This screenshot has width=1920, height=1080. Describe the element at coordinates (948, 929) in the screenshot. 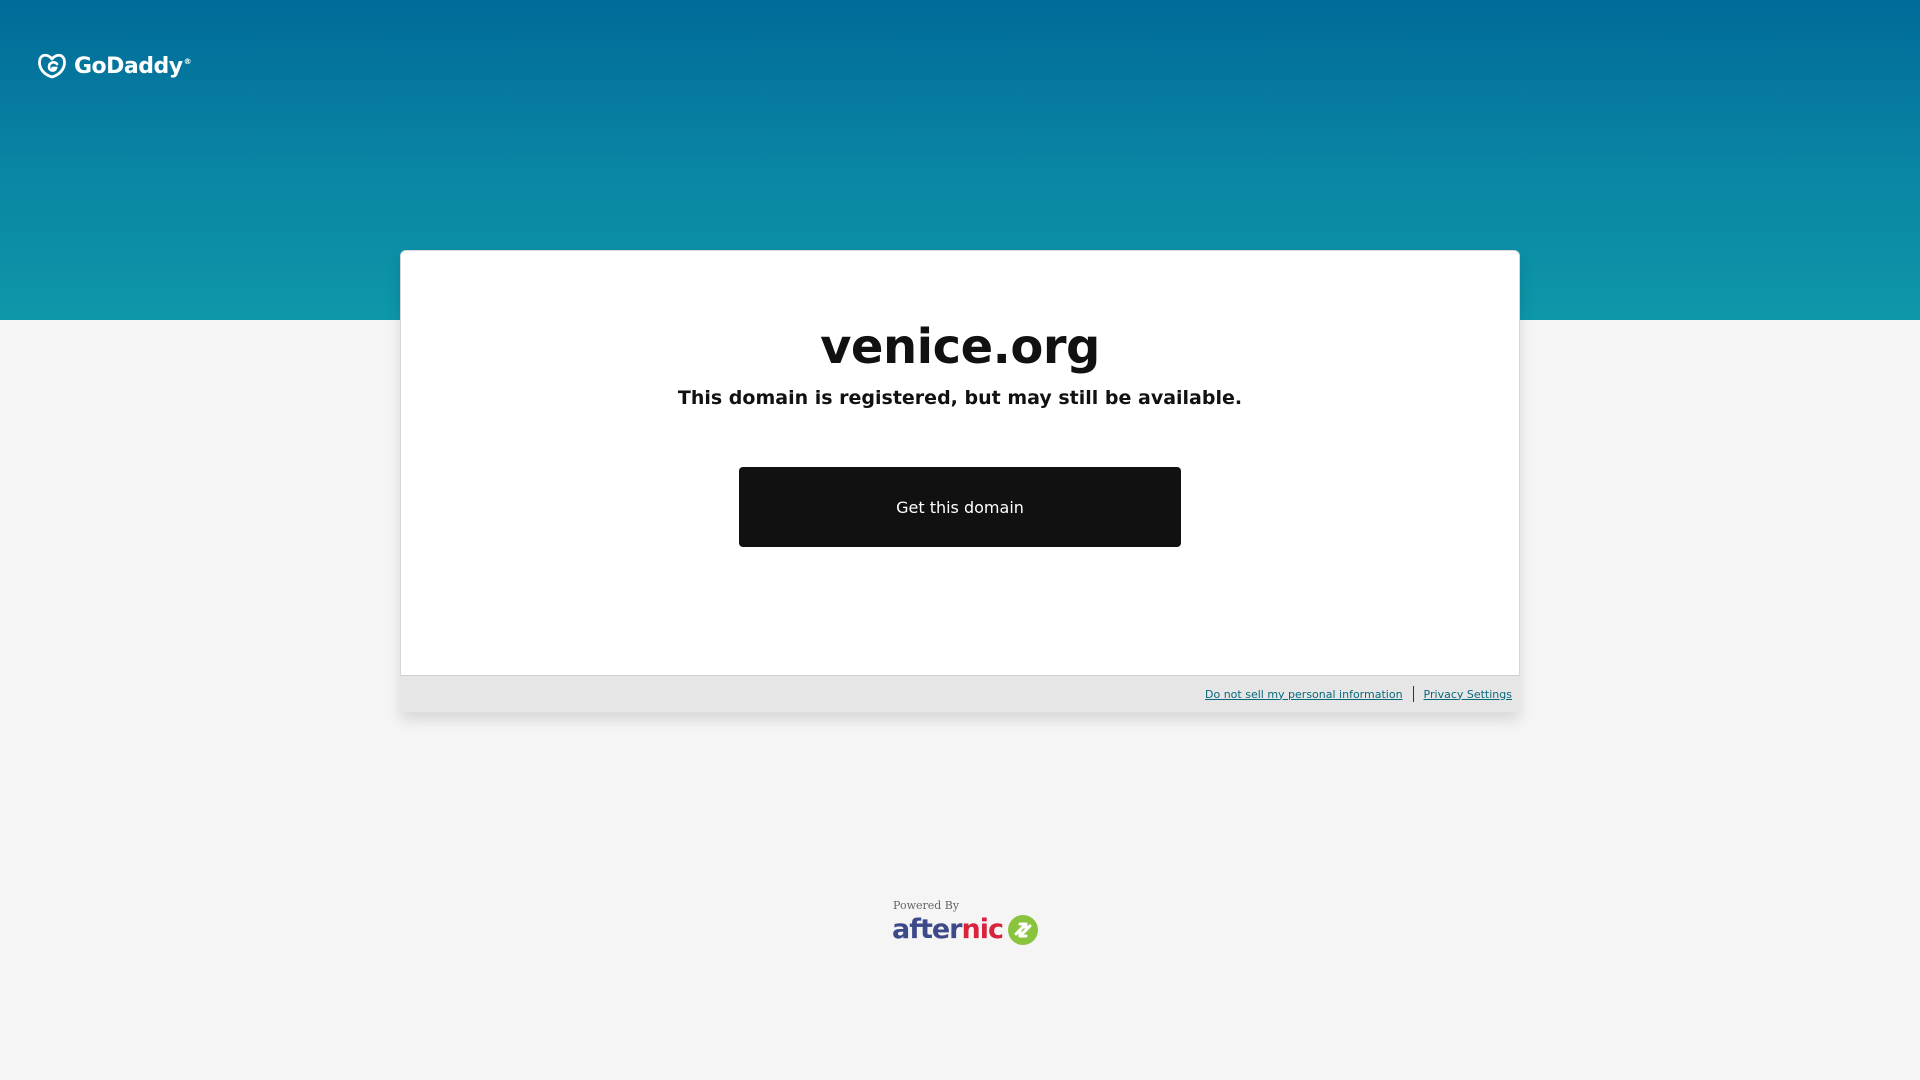

I see `afternic-wordmark: afternic` at that location.